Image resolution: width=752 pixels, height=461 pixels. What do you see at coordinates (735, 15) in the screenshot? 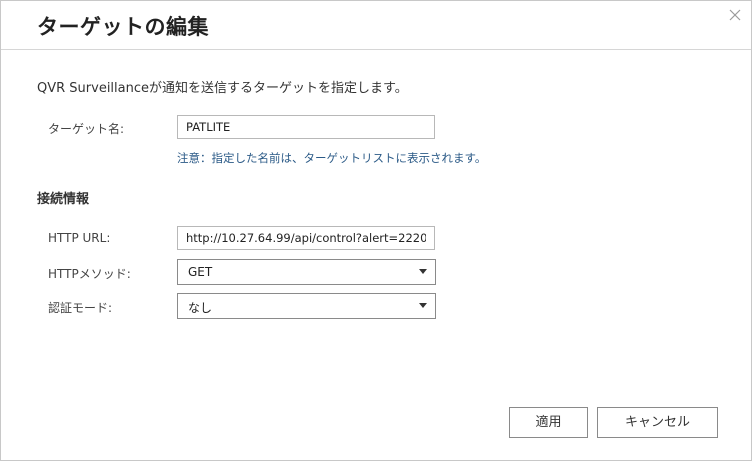
I see `close-icon` at bounding box center [735, 15].